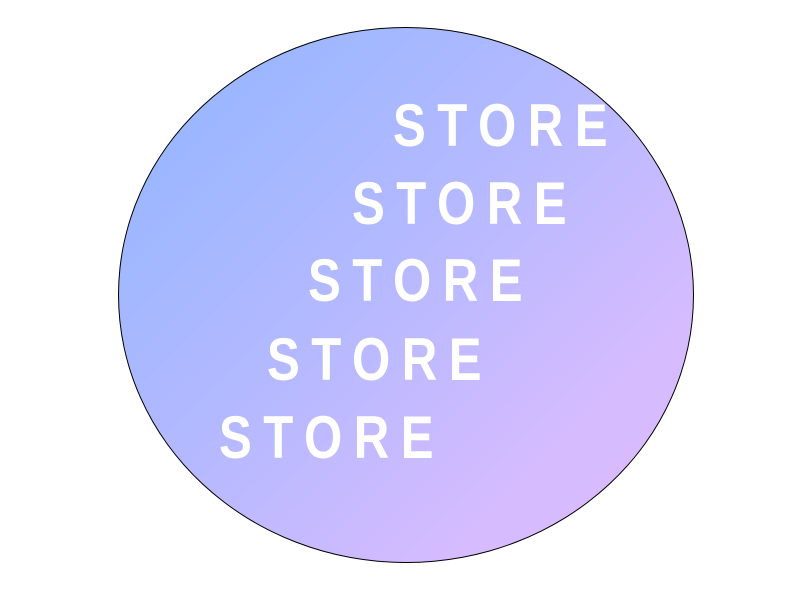 The height and width of the screenshot is (600, 800). What do you see at coordinates (332, 437) in the screenshot?
I see `store-text-5: STORE` at bounding box center [332, 437].